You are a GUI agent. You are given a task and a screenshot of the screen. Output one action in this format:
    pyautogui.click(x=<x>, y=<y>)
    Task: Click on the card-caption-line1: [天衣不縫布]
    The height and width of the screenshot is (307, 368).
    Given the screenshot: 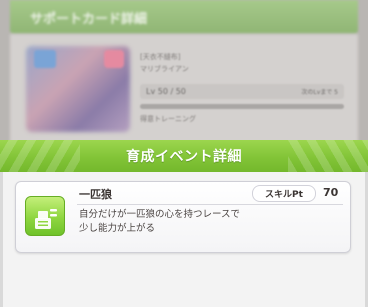 What is the action you would take?
    pyautogui.click(x=160, y=57)
    